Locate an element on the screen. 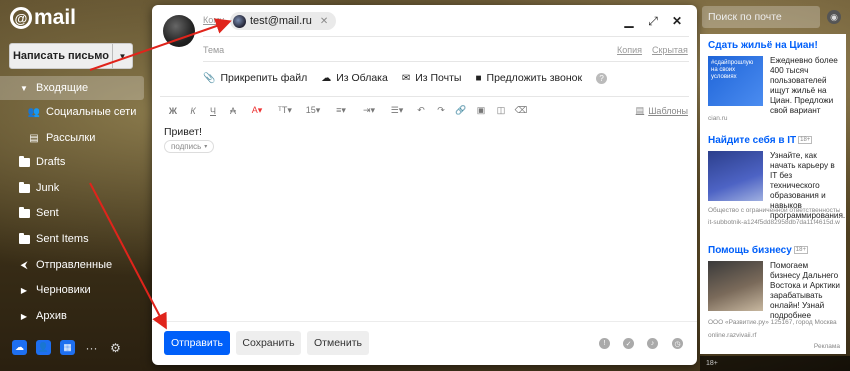 The height and width of the screenshot is (371, 850). indent-icon: ⇥▾ is located at coordinates (369, 110).